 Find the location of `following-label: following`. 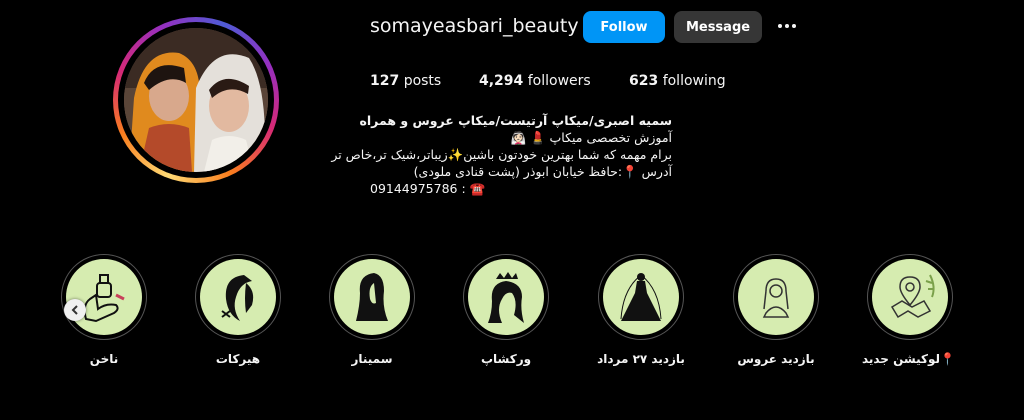

following-label: following is located at coordinates (694, 81).